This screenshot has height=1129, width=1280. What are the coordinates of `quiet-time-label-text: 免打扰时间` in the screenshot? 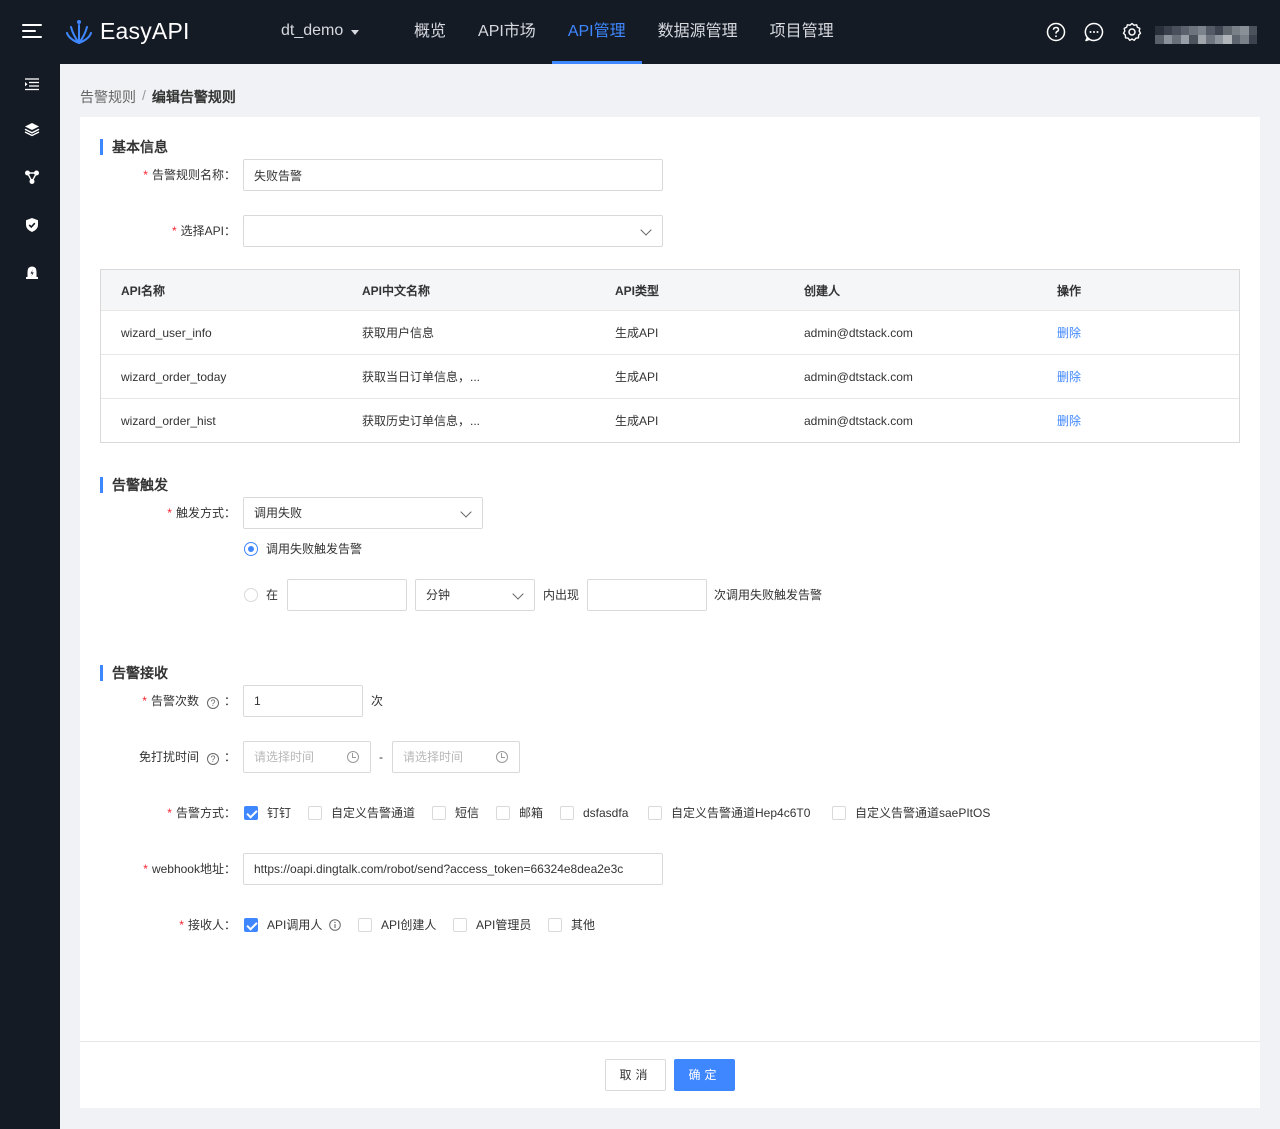 It's located at (168, 757).